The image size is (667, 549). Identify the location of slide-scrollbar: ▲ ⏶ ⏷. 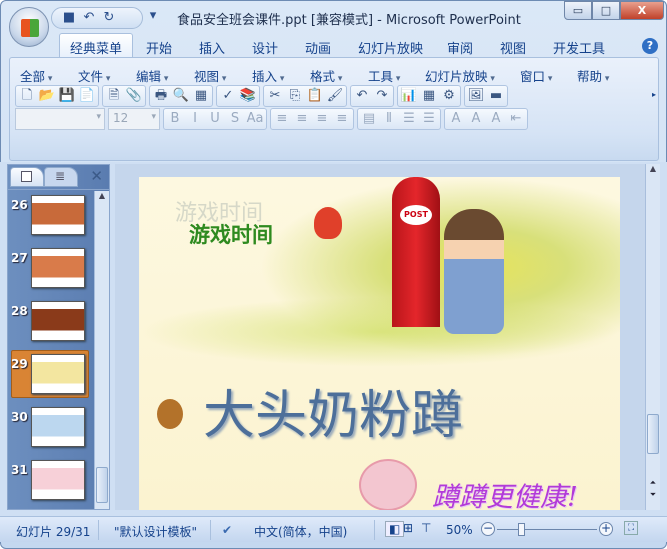
(652, 337).